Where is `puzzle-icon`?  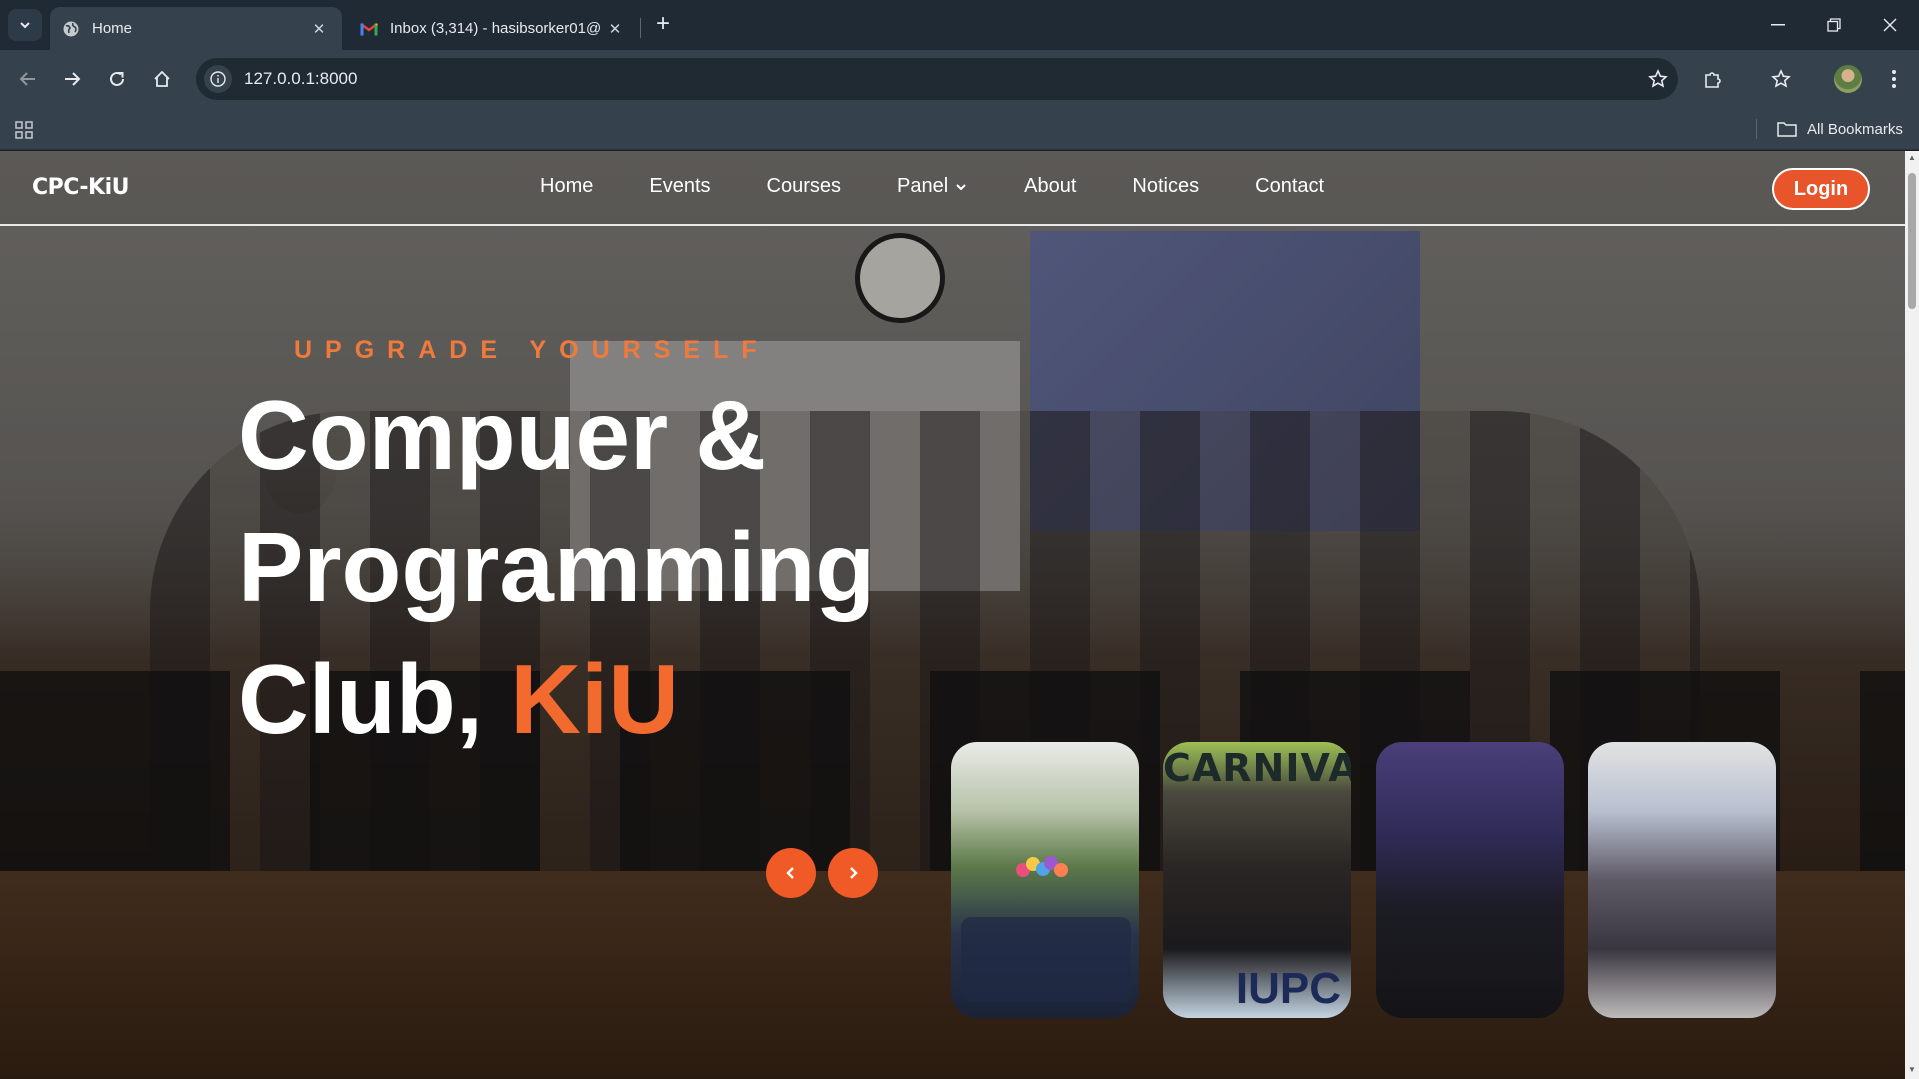 puzzle-icon is located at coordinates (1713, 80).